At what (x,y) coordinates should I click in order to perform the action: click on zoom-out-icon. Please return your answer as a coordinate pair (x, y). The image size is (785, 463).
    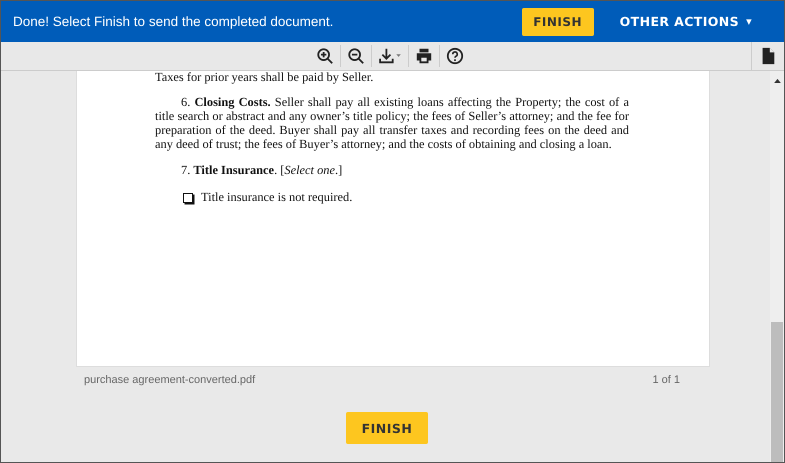
    Looking at the image, I should click on (356, 56).